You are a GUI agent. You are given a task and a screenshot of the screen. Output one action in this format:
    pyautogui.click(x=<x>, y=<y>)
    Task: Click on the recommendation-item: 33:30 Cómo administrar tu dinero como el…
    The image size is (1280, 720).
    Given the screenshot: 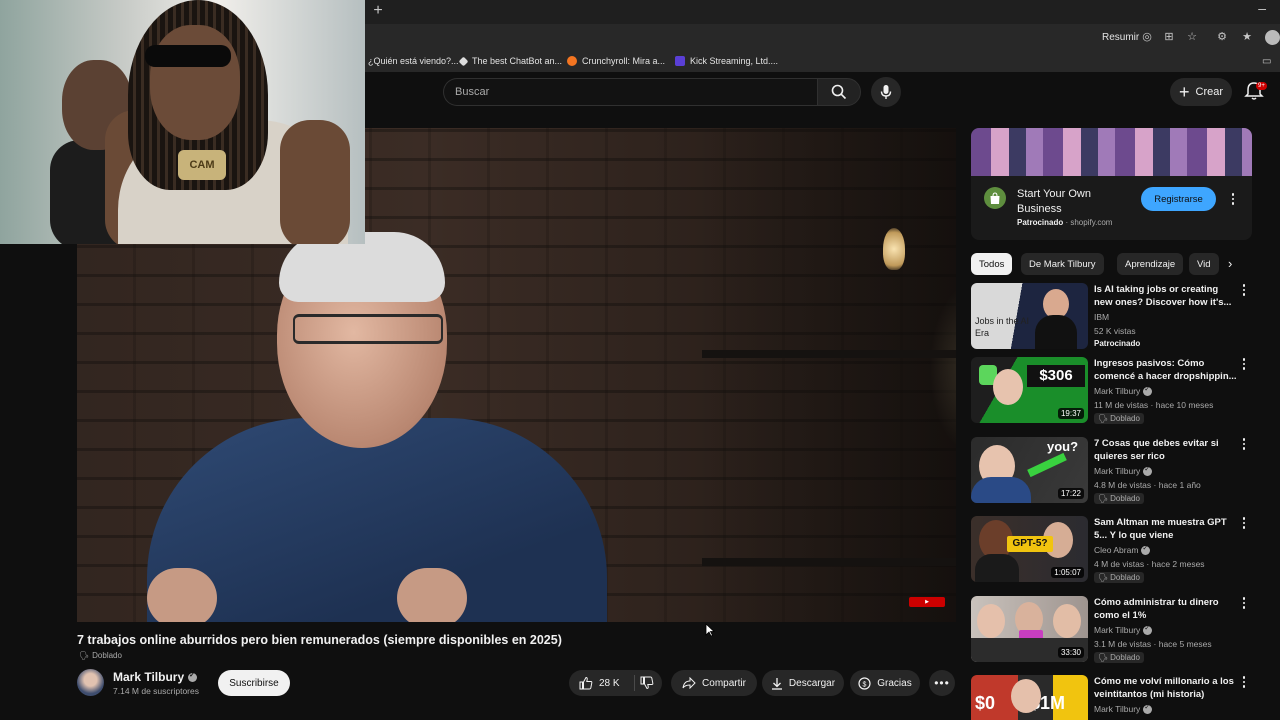 What is the action you would take?
    pyautogui.click(x=1116, y=631)
    